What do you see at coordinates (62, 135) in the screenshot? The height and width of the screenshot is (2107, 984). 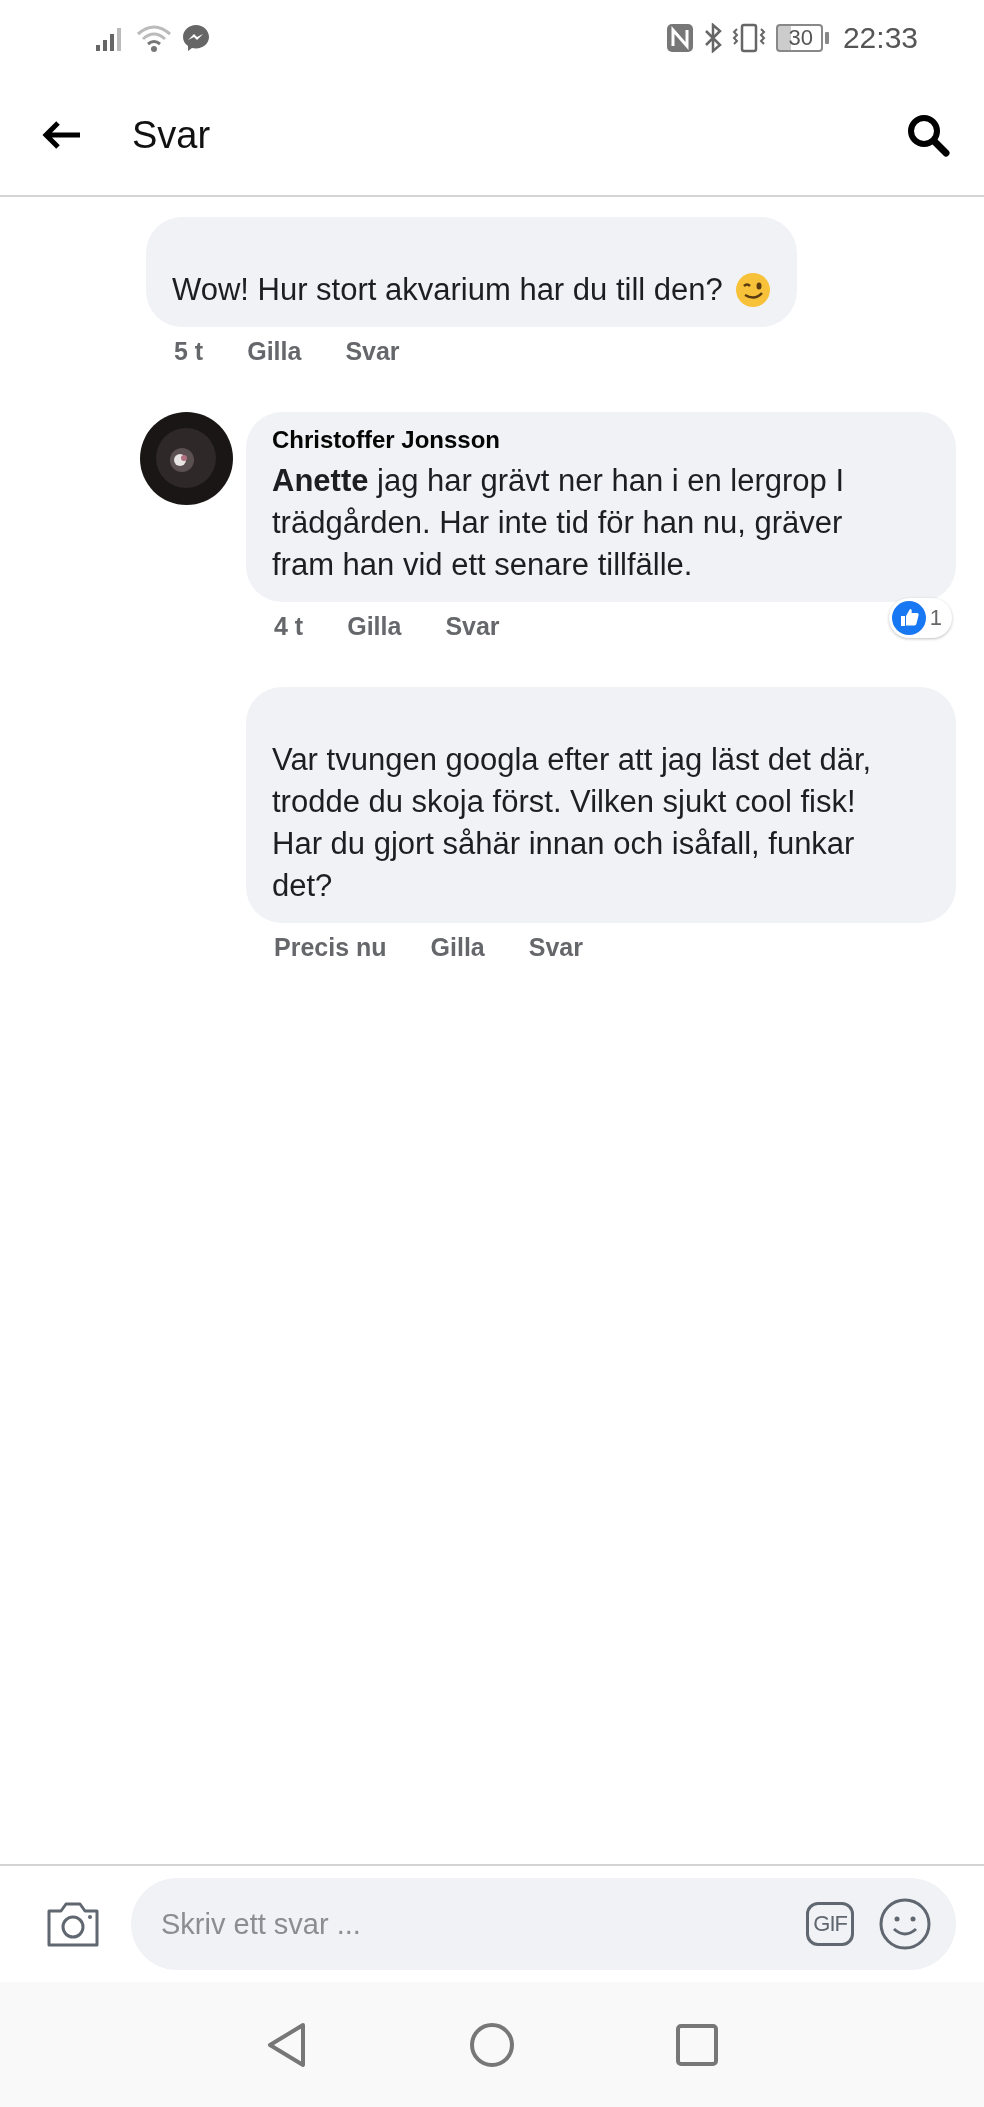 I see `back-arrow-icon` at bounding box center [62, 135].